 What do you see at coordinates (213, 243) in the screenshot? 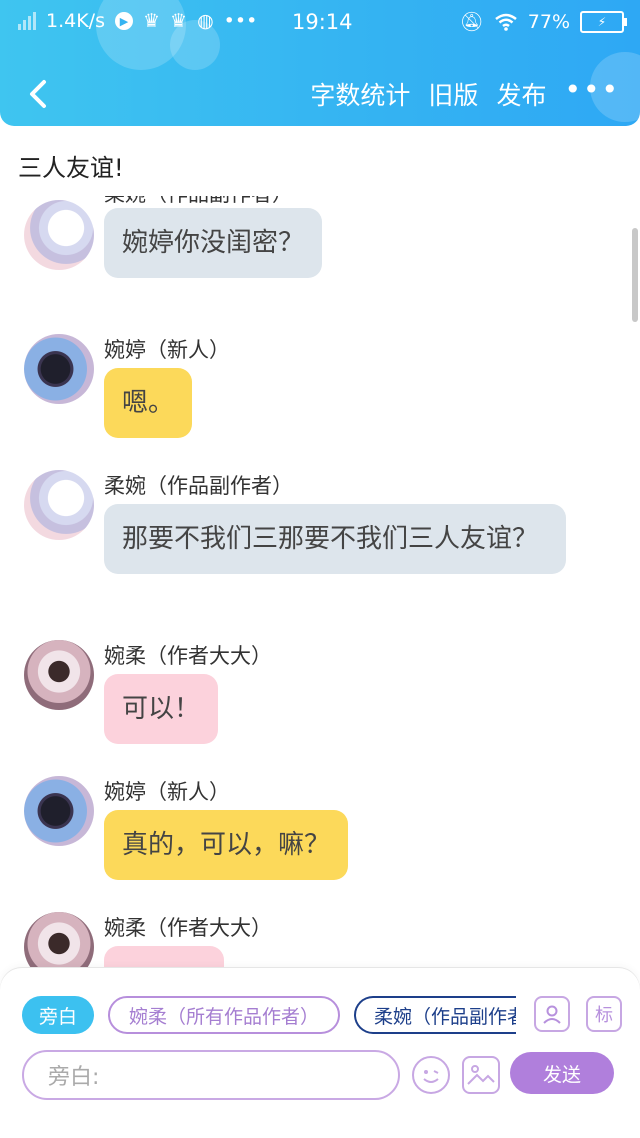
I see `message-bubble: 婉婷你没闺密？` at bounding box center [213, 243].